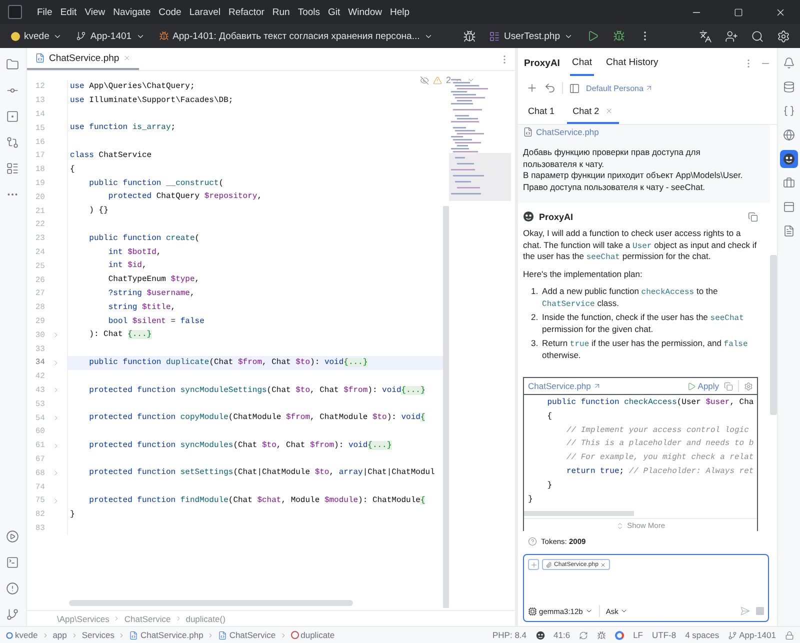  Describe the element at coordinates (620, 88) in the screenshot. I see `persona-link: Default Persona` at that location.